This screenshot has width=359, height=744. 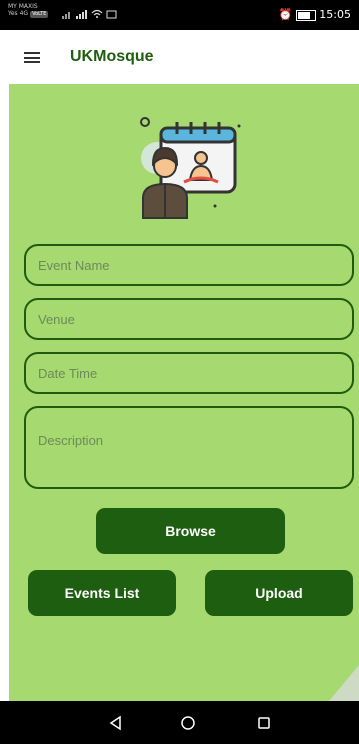 I want to click on clock: 15:05, so click(x=335, y=14).